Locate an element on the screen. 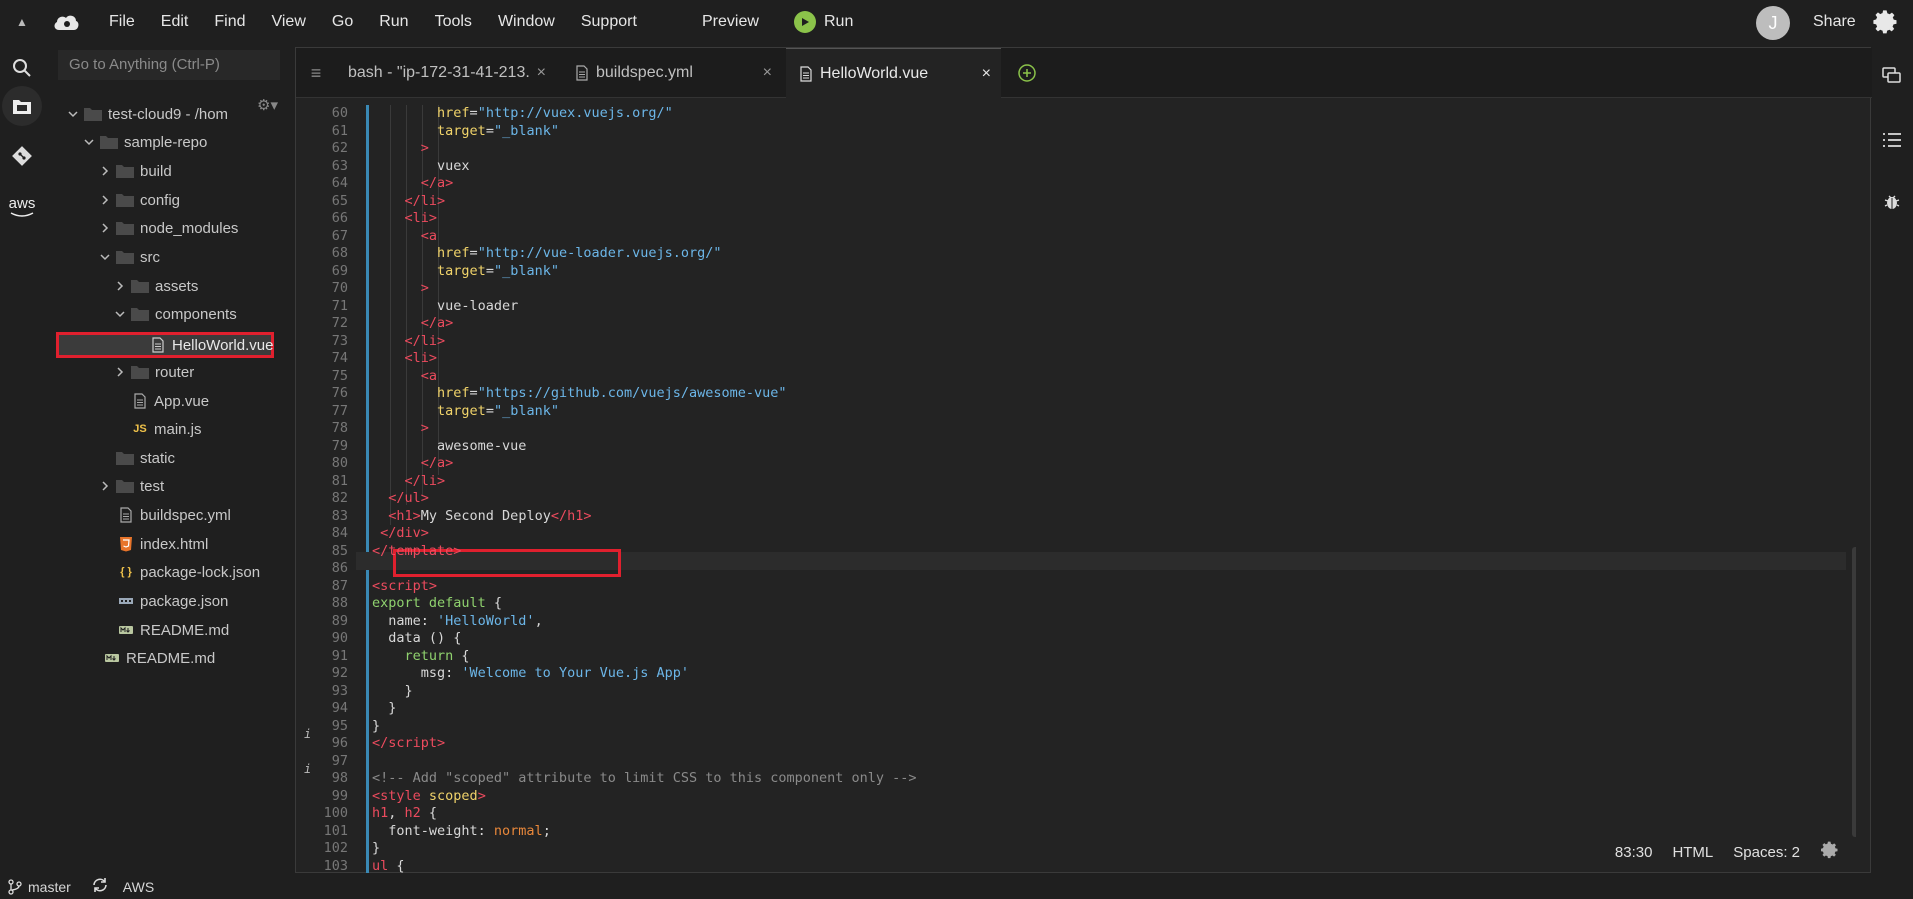  add-tab-icon is located at coordinates (1027, 73).